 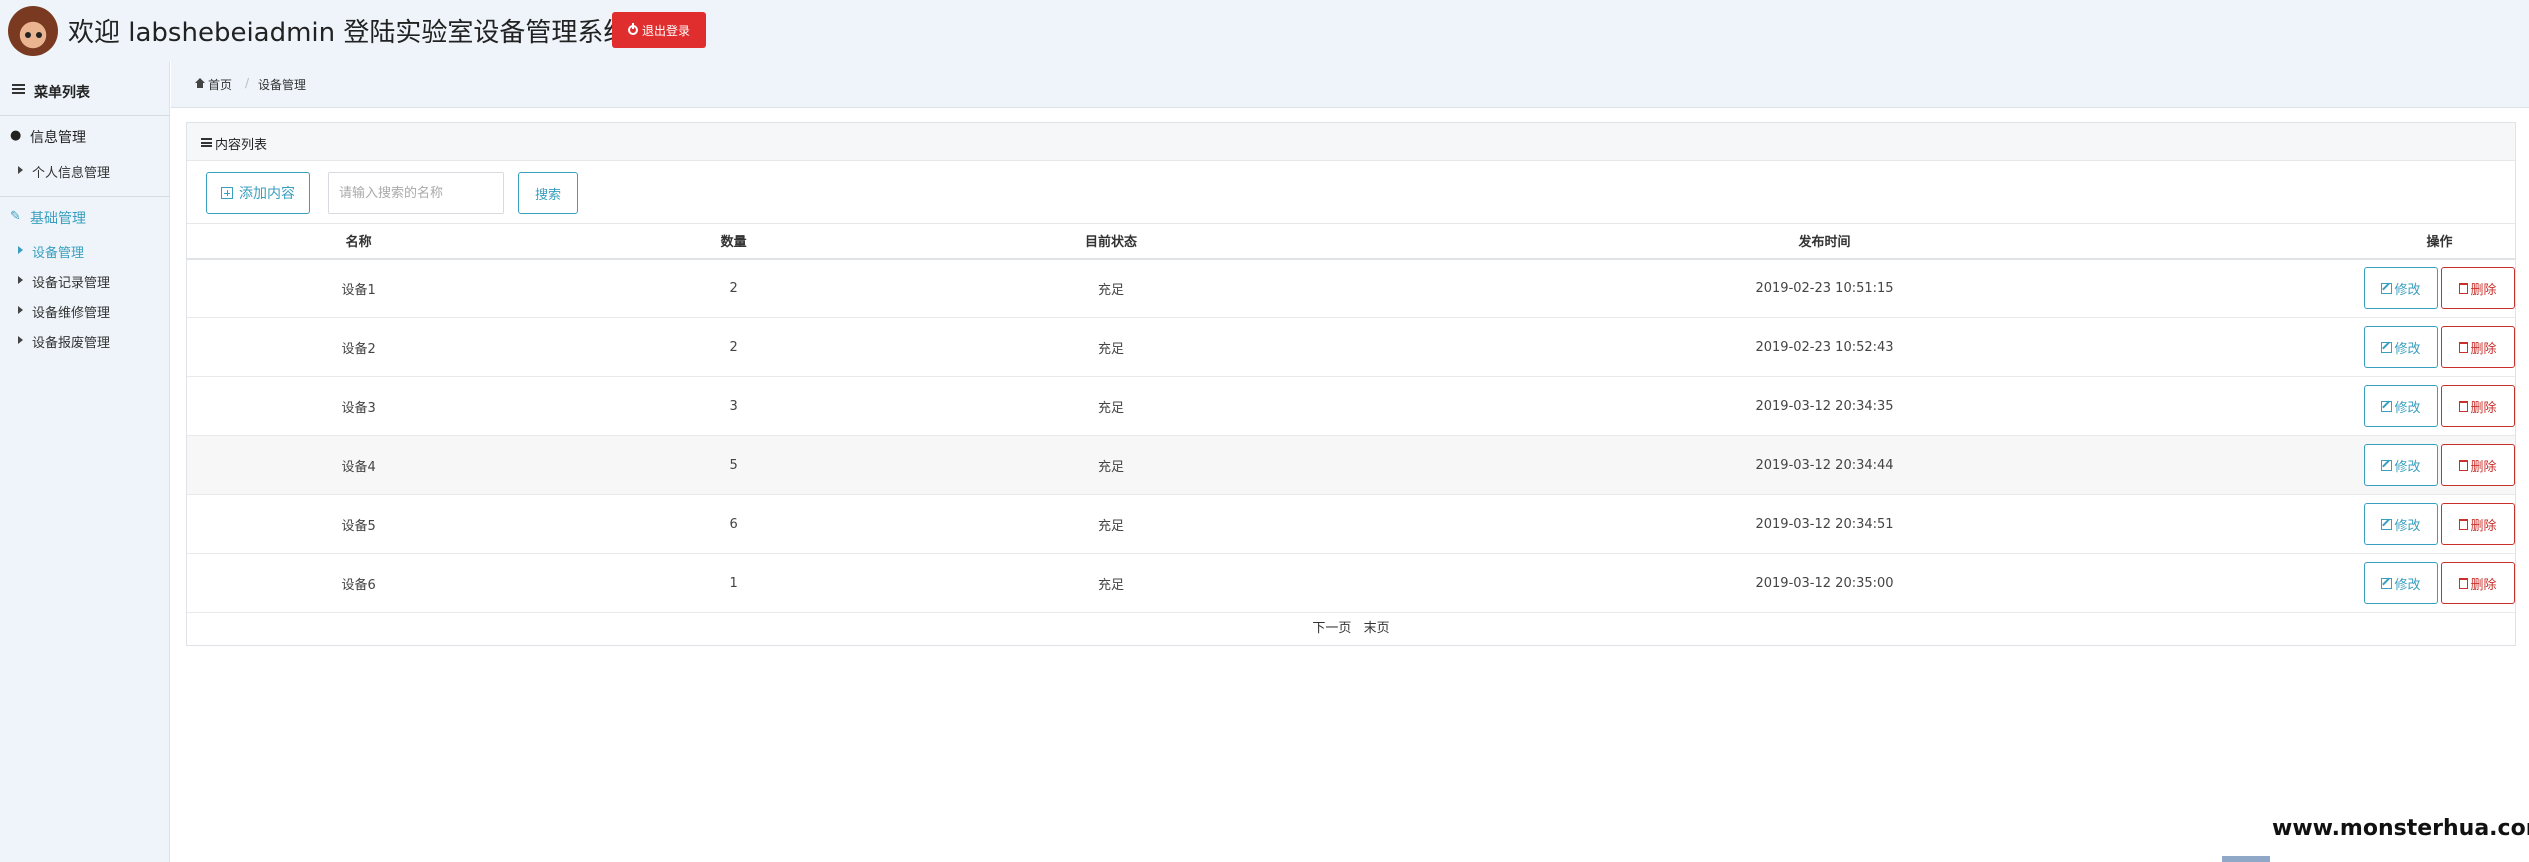 I want to click on watermark: www.monsterhua.com, so click(x=2400, y=828).